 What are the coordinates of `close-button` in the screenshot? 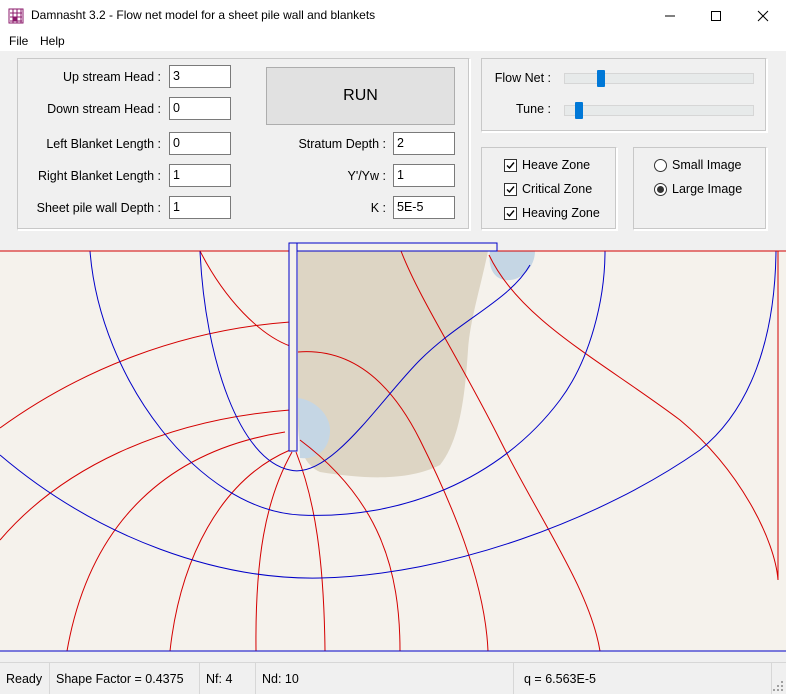 It's located at (763, 15).